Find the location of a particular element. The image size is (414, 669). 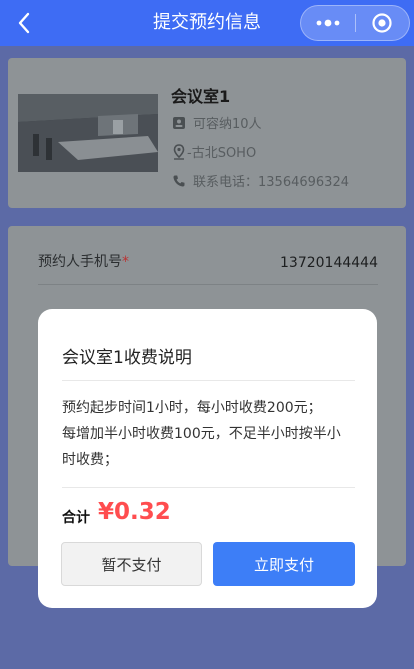

room-capacity: 可容纳10人 is located at coordinates (216, 122).